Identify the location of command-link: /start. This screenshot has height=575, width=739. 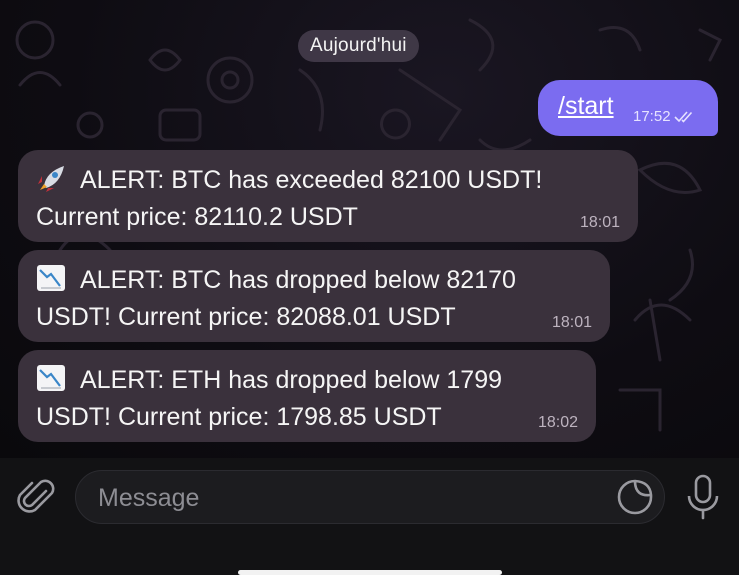
(586, 106).